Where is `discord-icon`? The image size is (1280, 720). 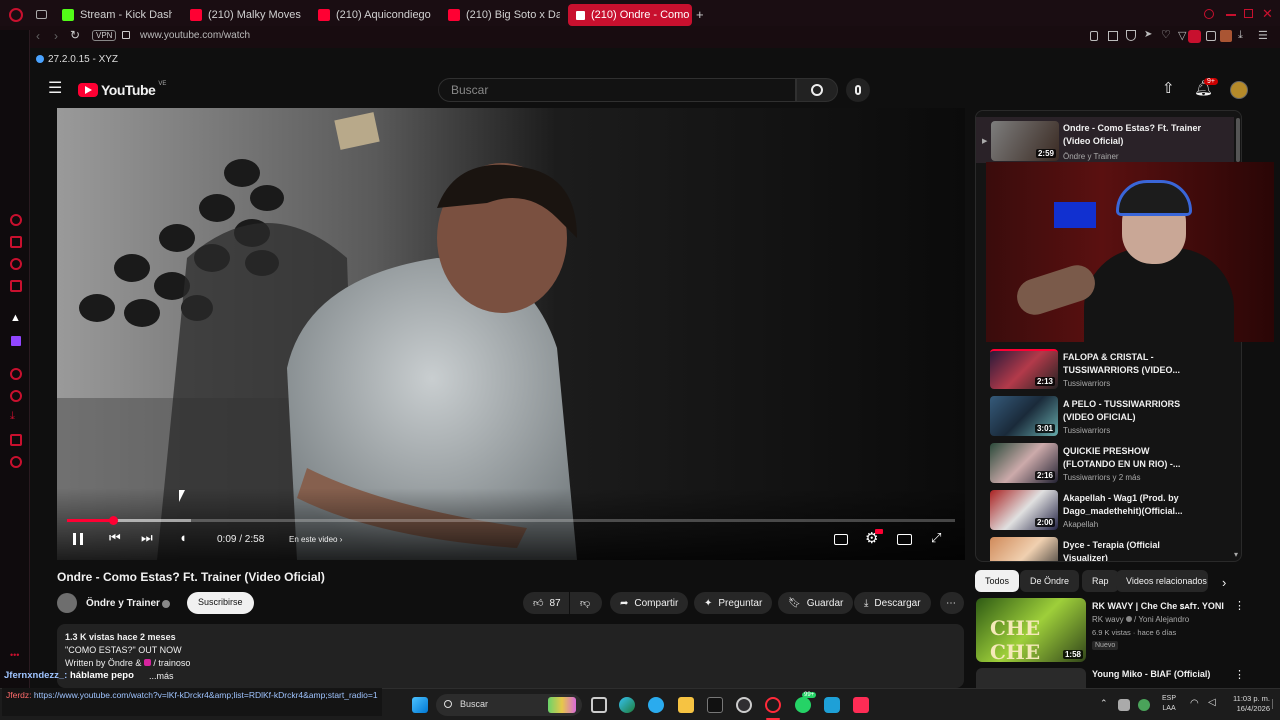
discord-icon is located at coordinates (832, 705).